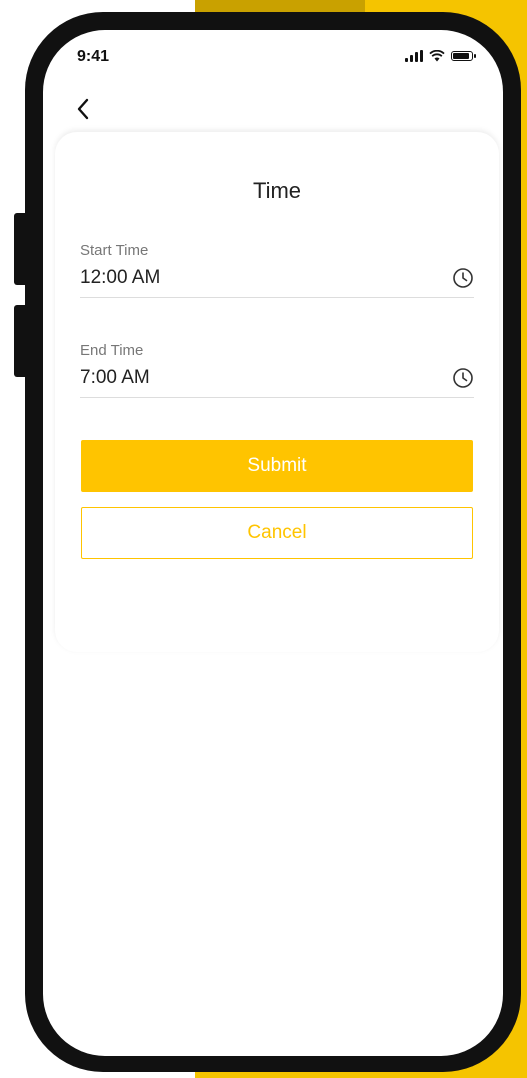 The width and height of the screenshot is (527, 1078). I want to click on end-time-field: End Time 7:00 AM, so click(277, 370).